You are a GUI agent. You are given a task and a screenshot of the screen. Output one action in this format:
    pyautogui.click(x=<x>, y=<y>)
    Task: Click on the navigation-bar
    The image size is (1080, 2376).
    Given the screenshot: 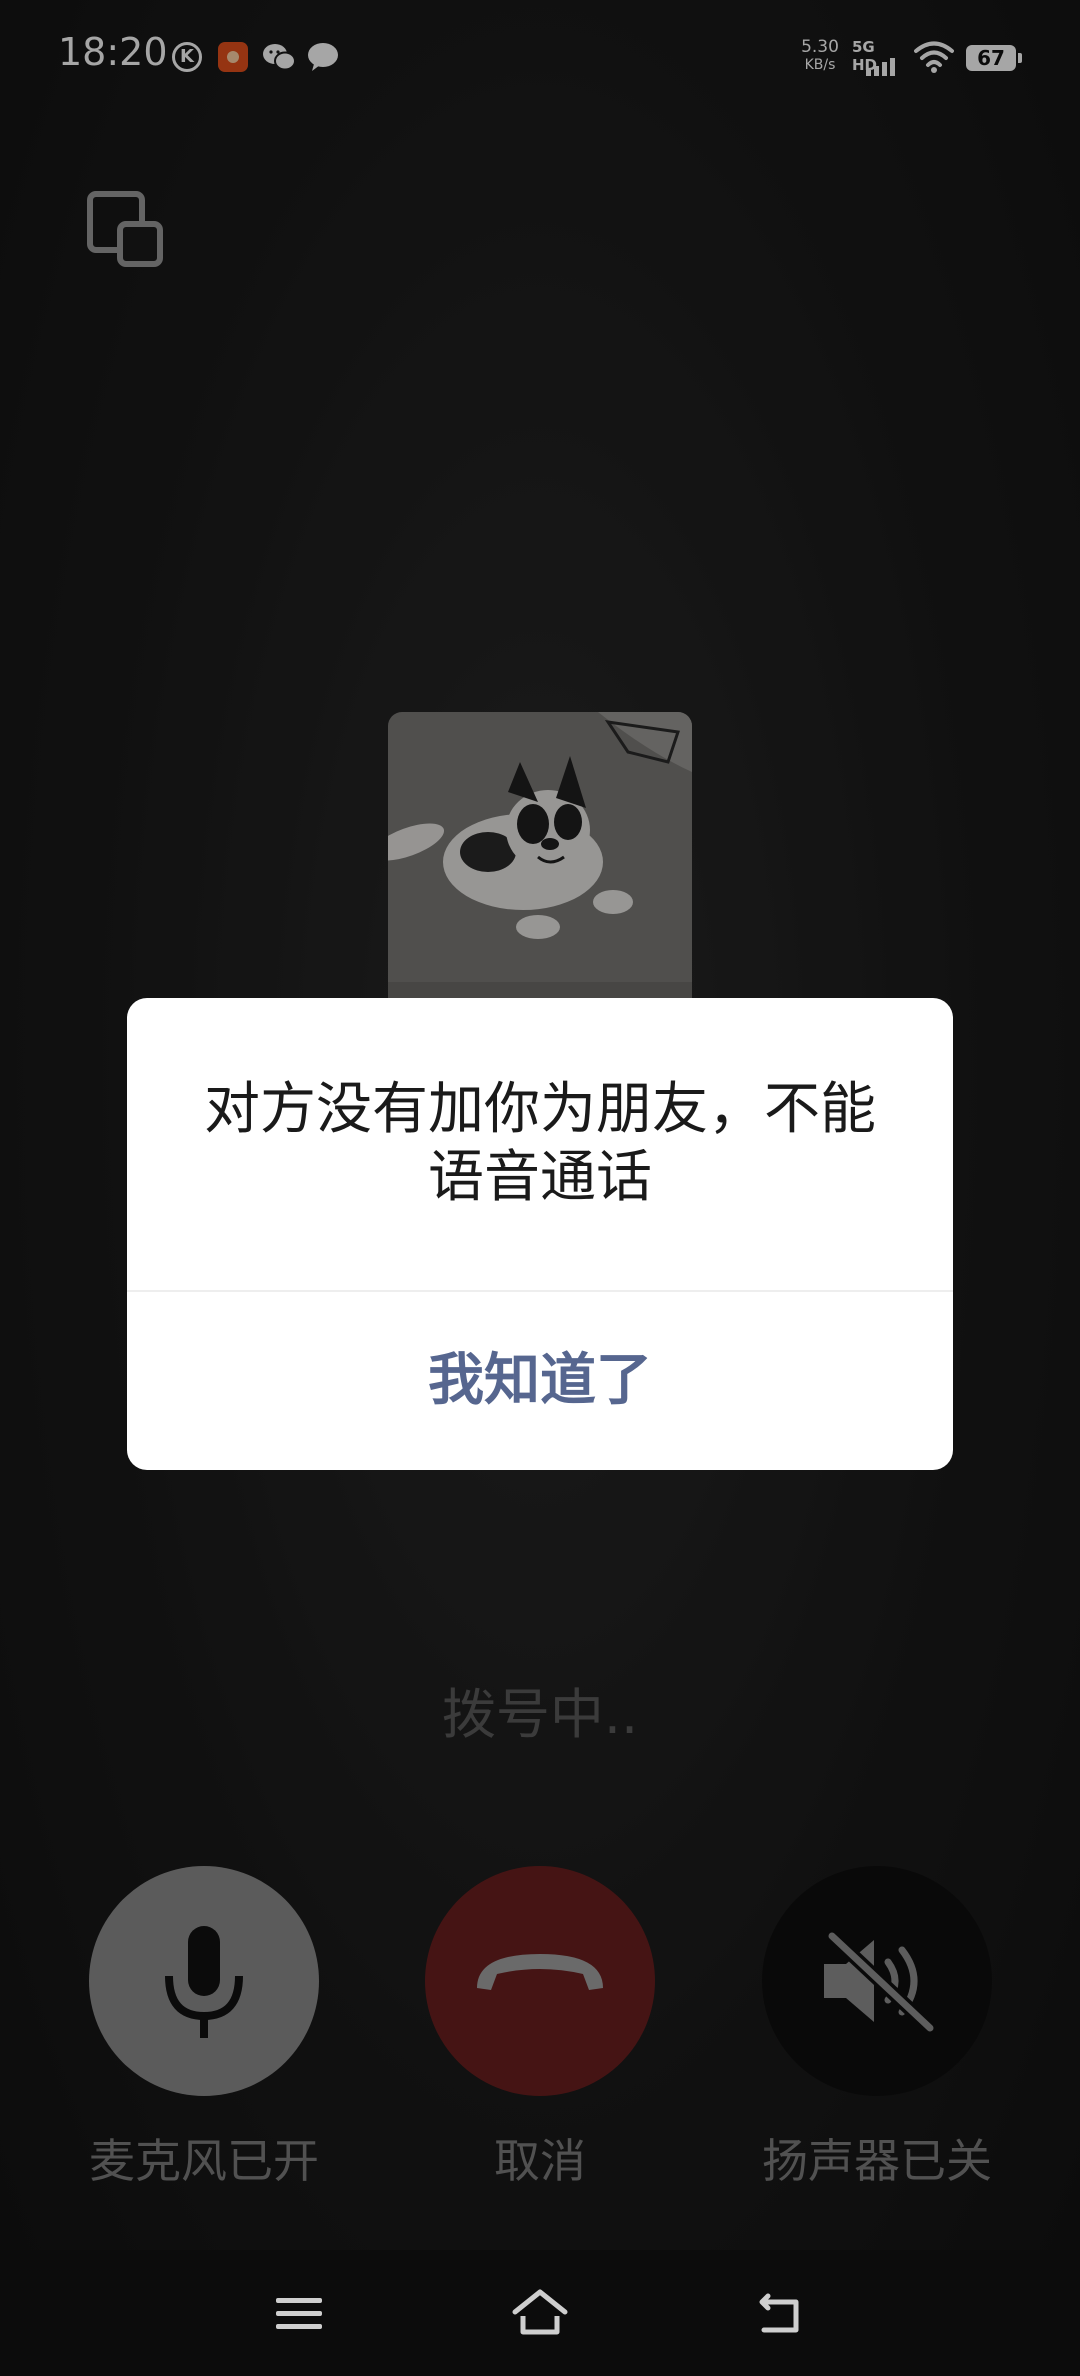 What is the action you would take?
    pyautogui.click(x=540, y=2313)
    